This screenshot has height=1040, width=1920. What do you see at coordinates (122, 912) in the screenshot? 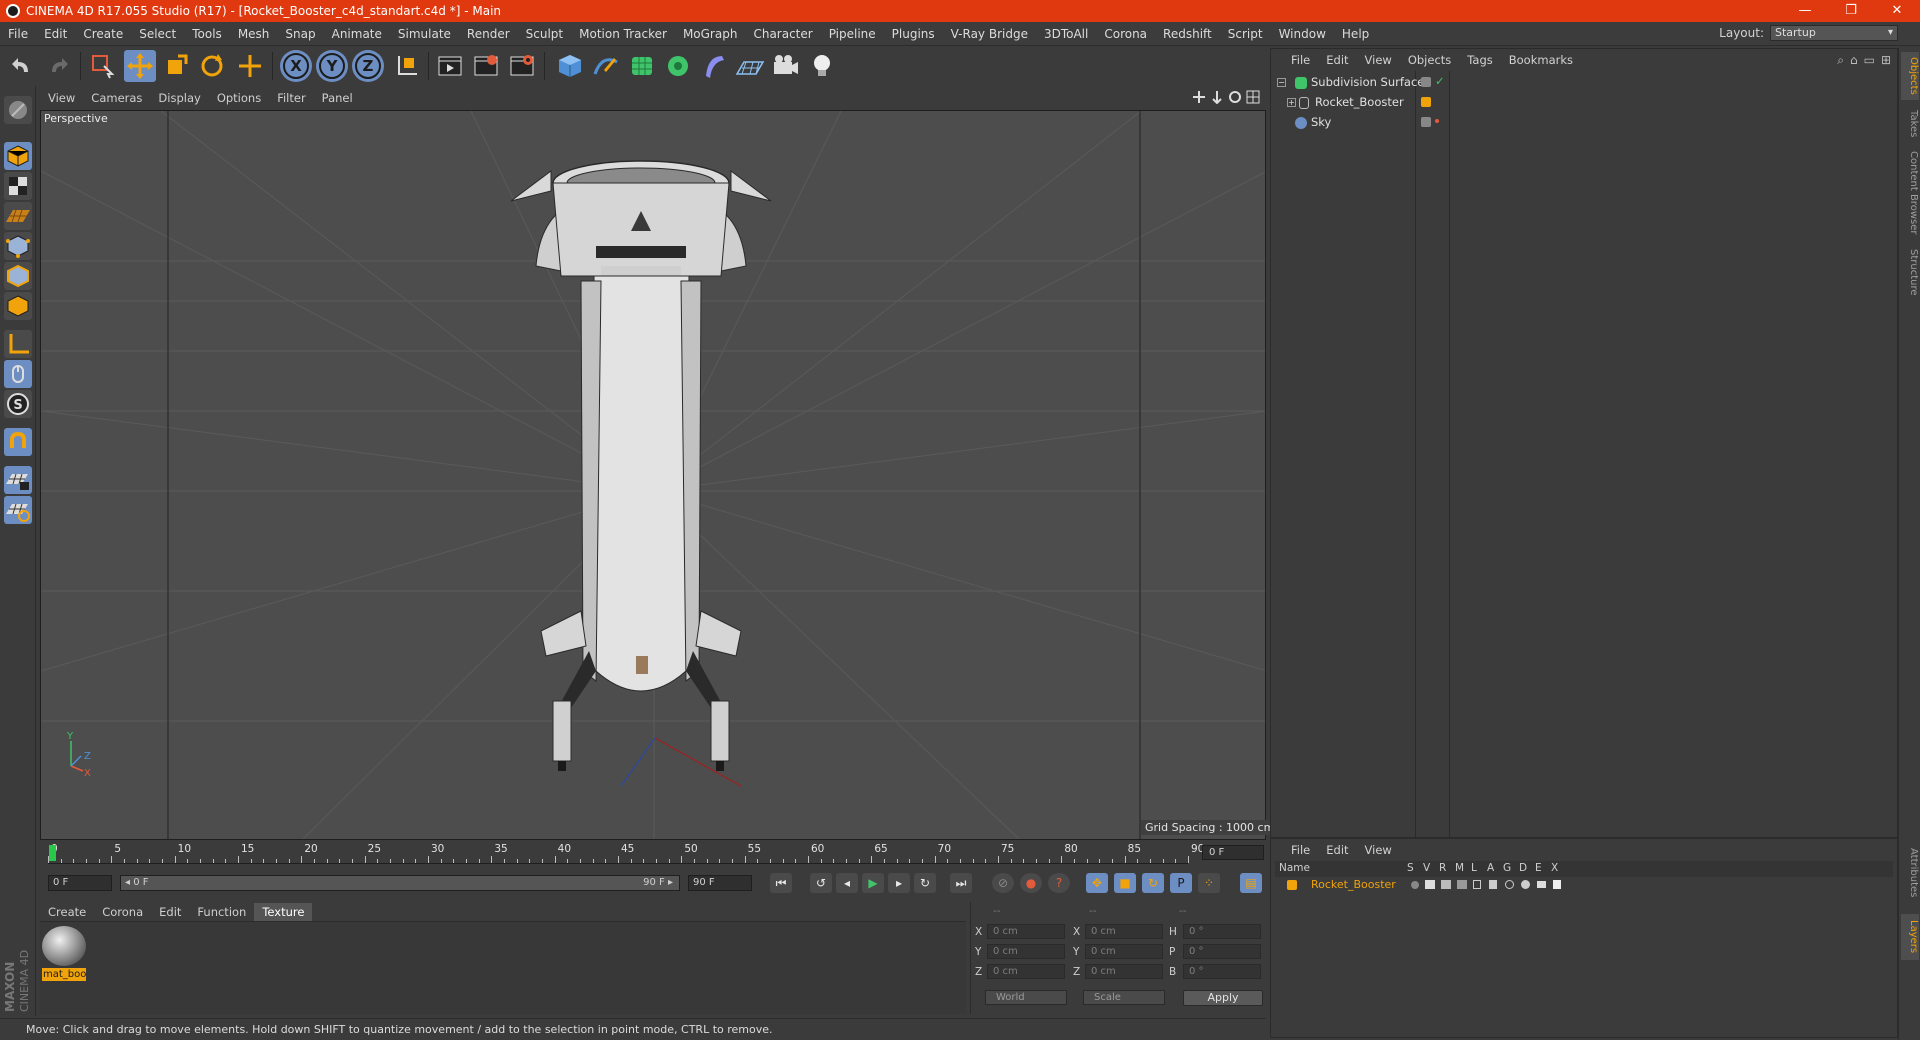
I see `material-menu-corona: Corona` at bounding box center [122, 912].